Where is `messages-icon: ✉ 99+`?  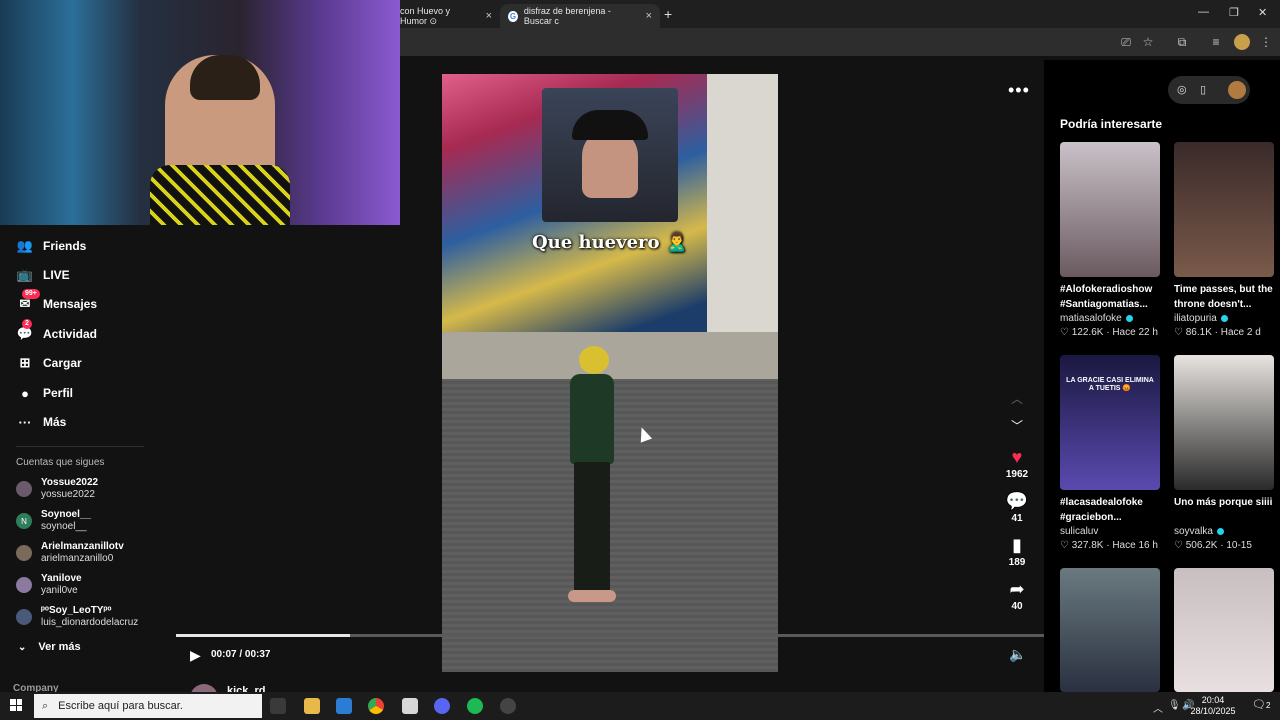 messages-icon: ✉ 99+ is located at coordinates (28, 301).